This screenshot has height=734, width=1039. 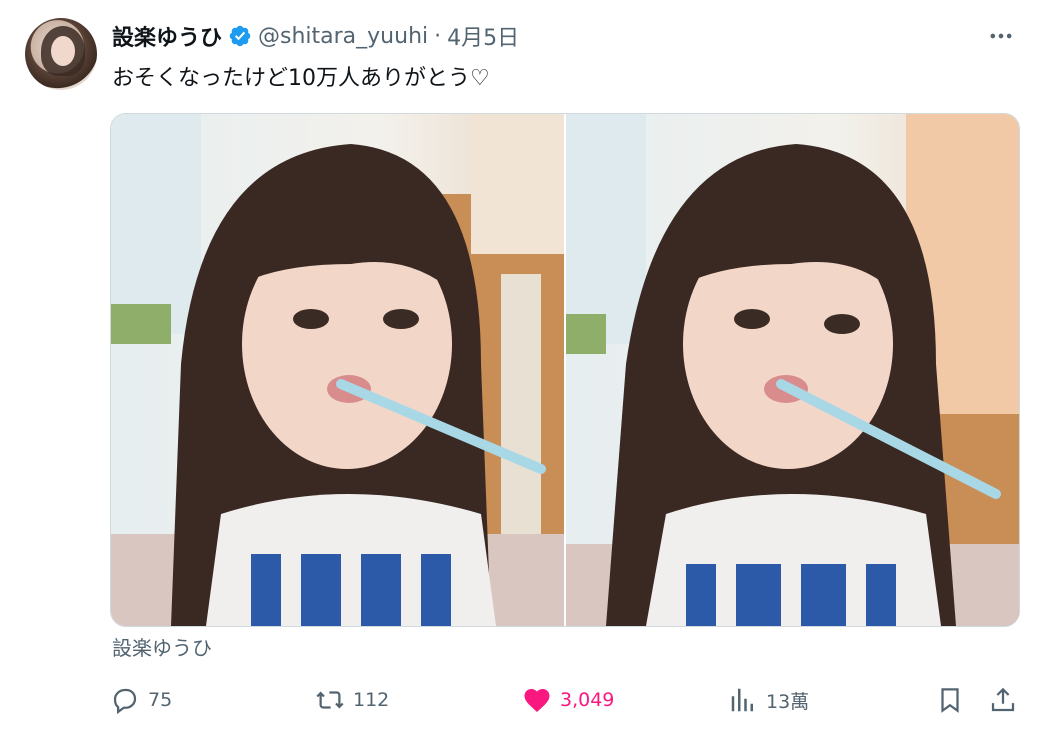 What do you see at coordinates (301, 78) in the screenshot?
I see `tweet-text: おそくなったけど10万人ありがとう♡` at bounding box center [301, 78].